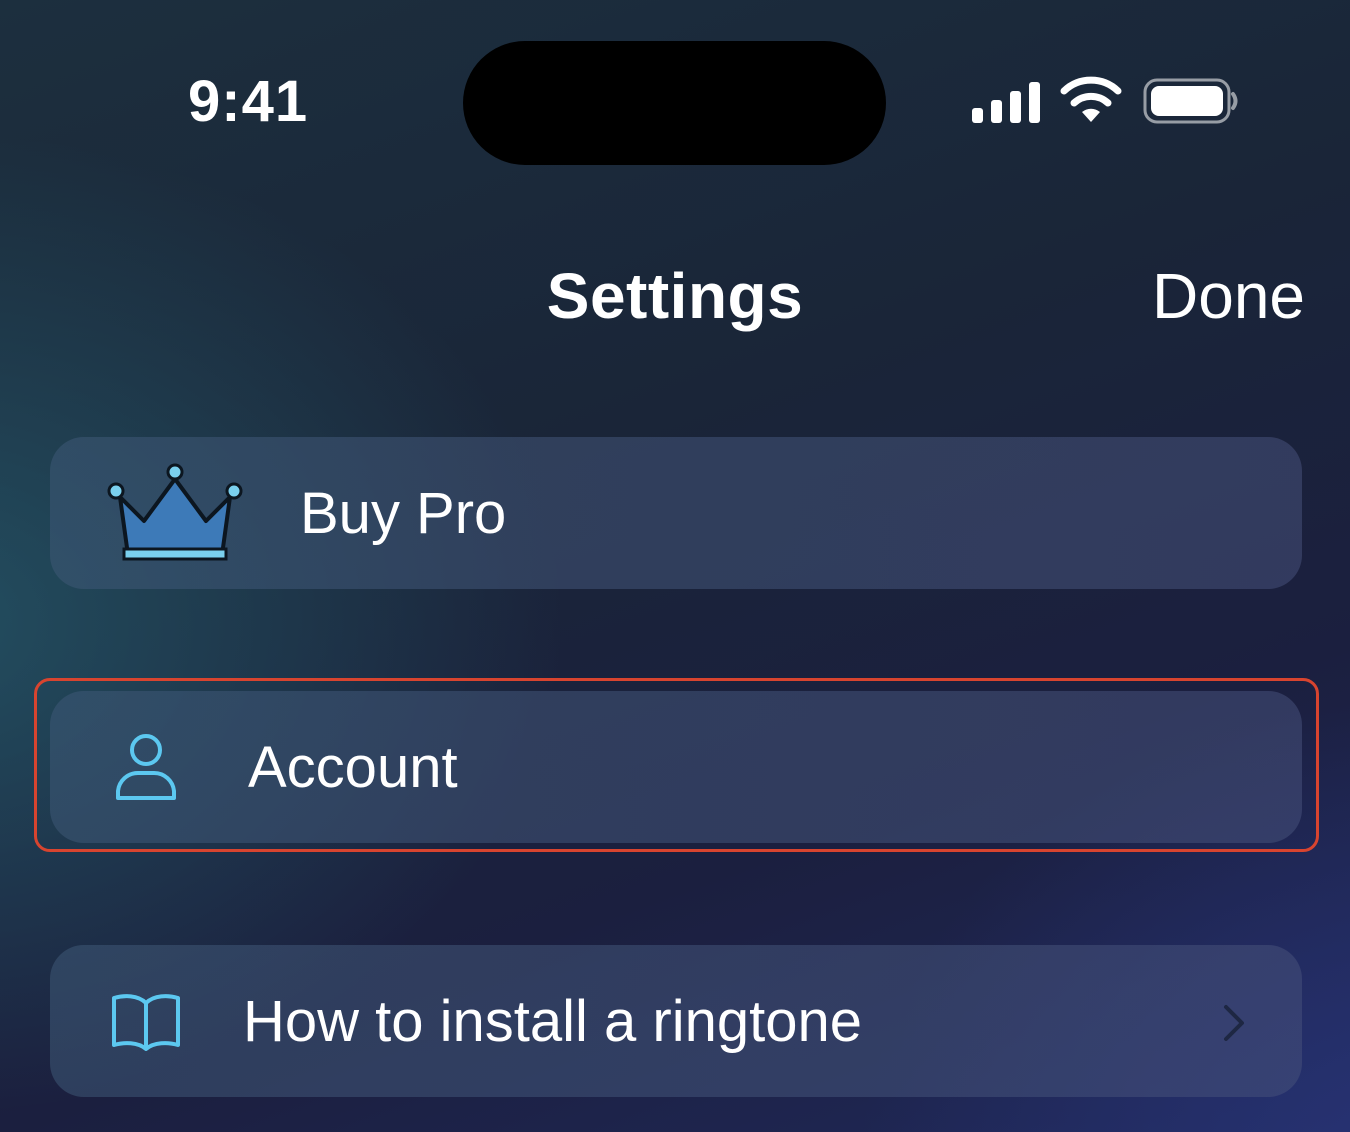  What do you see at coordinates (676, 513) in the screenshot?
I see `buy-pro-row: Buy Pro` at bounding box center [676, 513].